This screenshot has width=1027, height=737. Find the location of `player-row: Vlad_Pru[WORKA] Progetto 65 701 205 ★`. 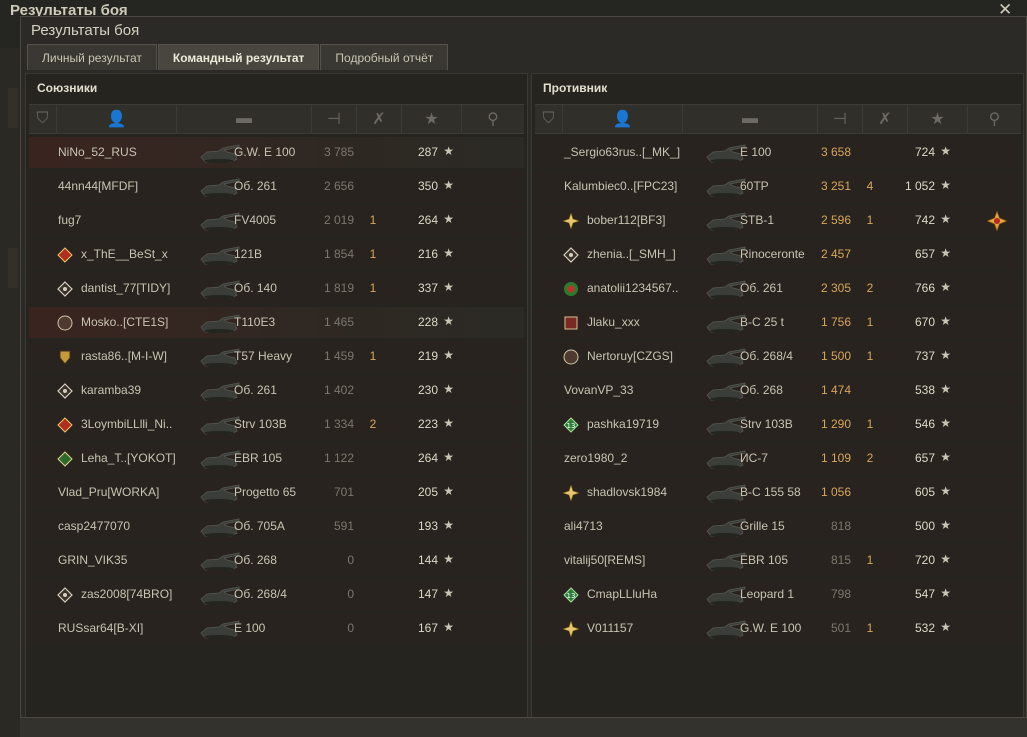

player-row: Vlad_Pru[WORKA] Progetto 65 701 205 ★ is located at coordinates (276, 492).